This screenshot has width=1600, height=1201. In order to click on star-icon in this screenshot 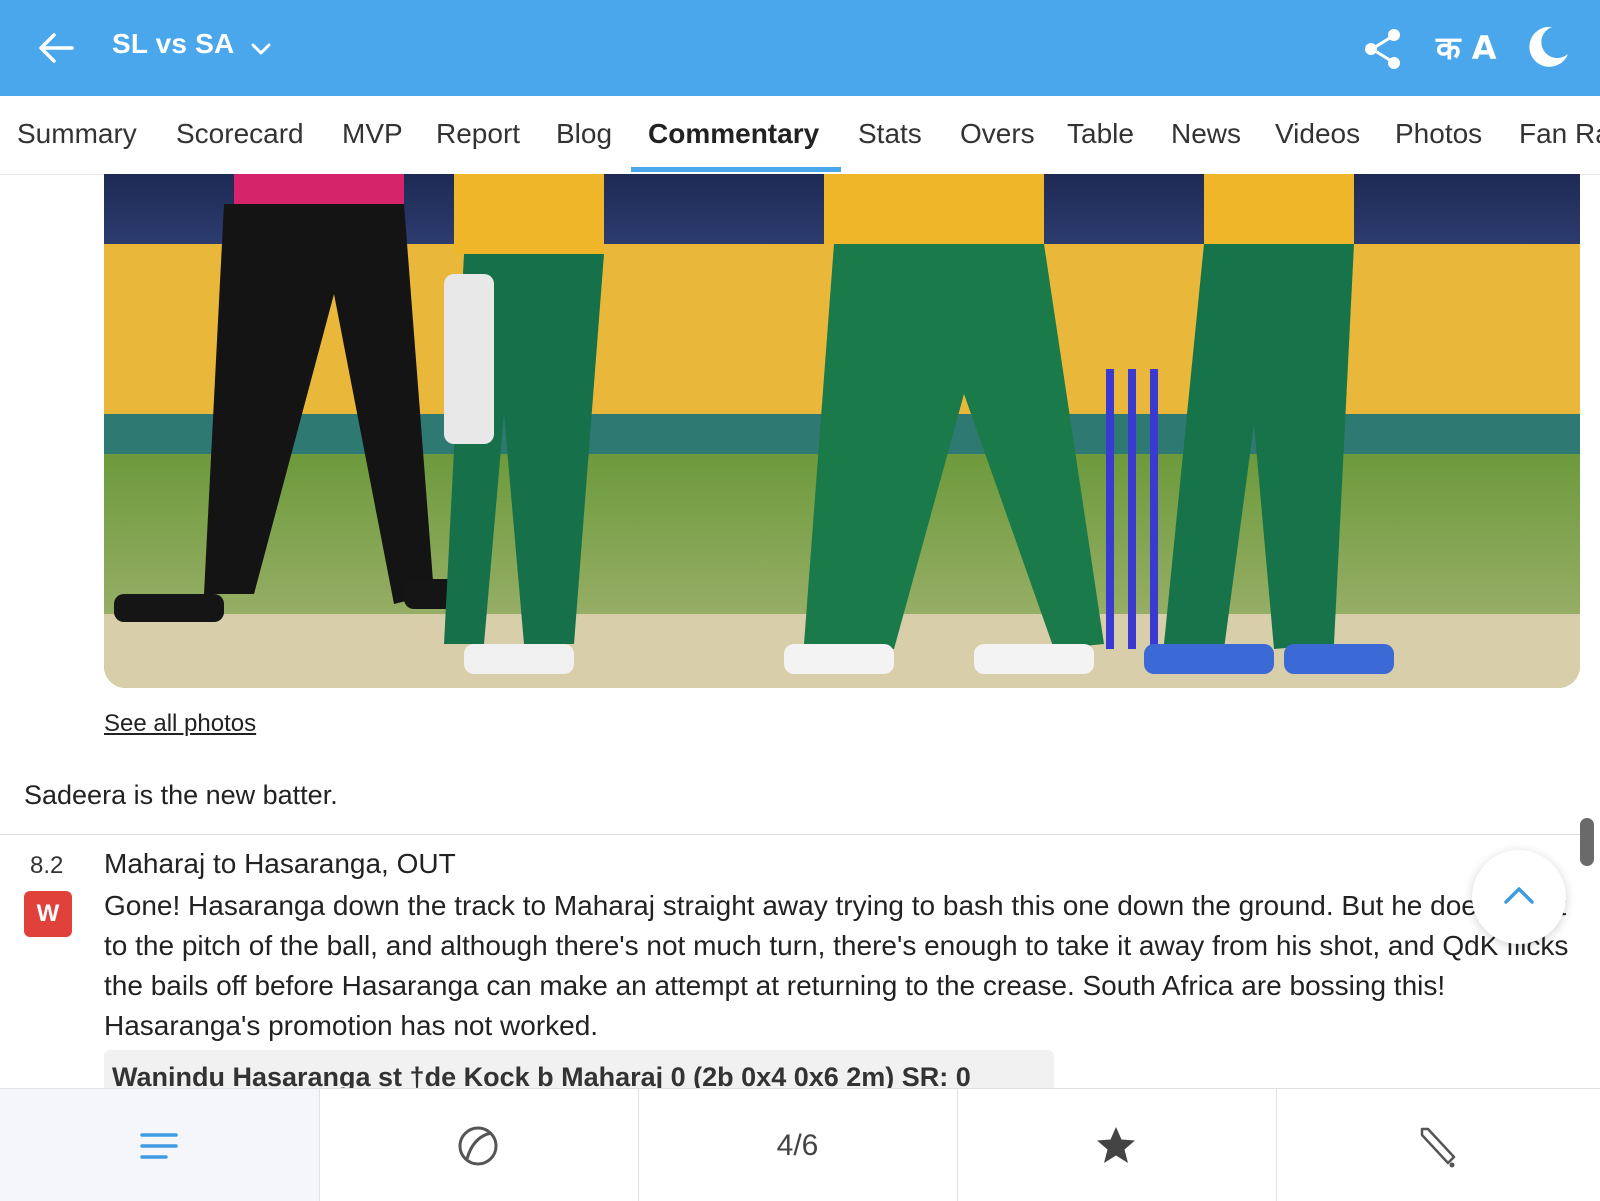, I will do `click(1116, 1145)`.